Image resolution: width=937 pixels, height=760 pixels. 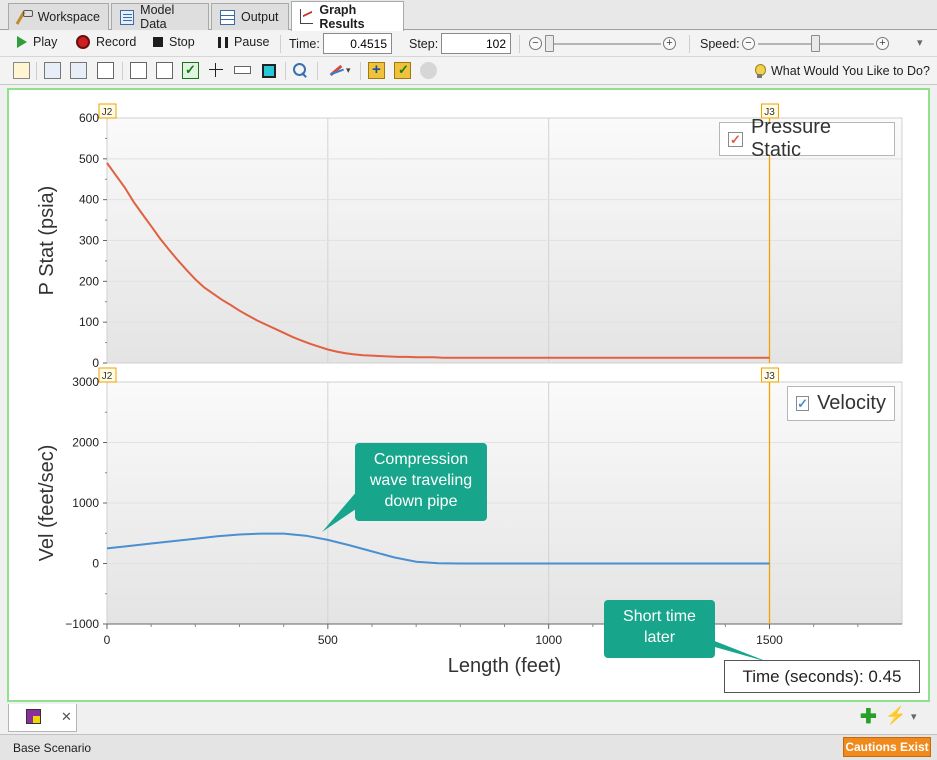 What do you see at coordinates (45, 42) in the screenshot?
I see `play-label: Play` at bounding box center [45, 42].